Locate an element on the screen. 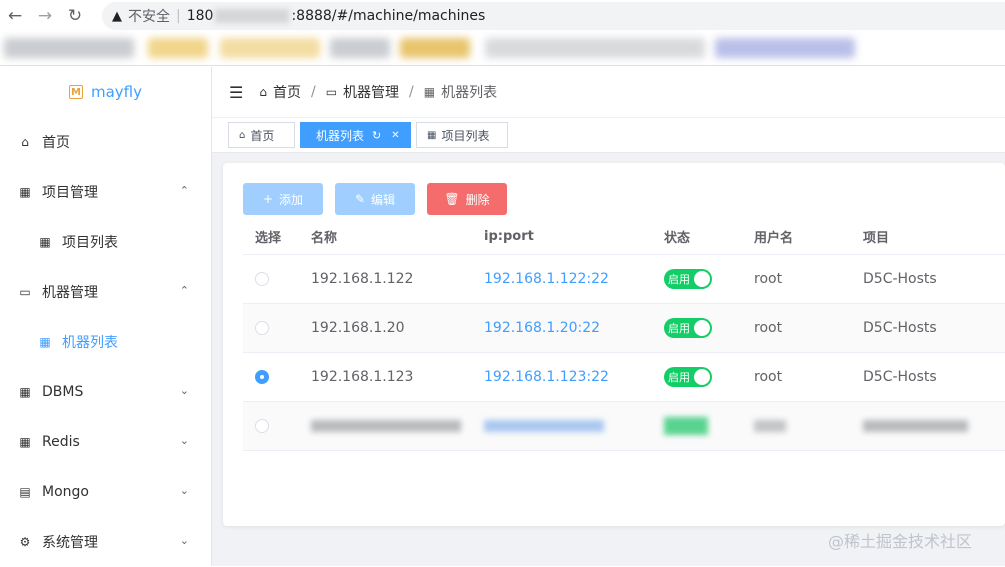 This screenshot has width=1005, height=567. breadcrumb-machine-management: ▭ 机器管理 is located at coordinates (362, 92).